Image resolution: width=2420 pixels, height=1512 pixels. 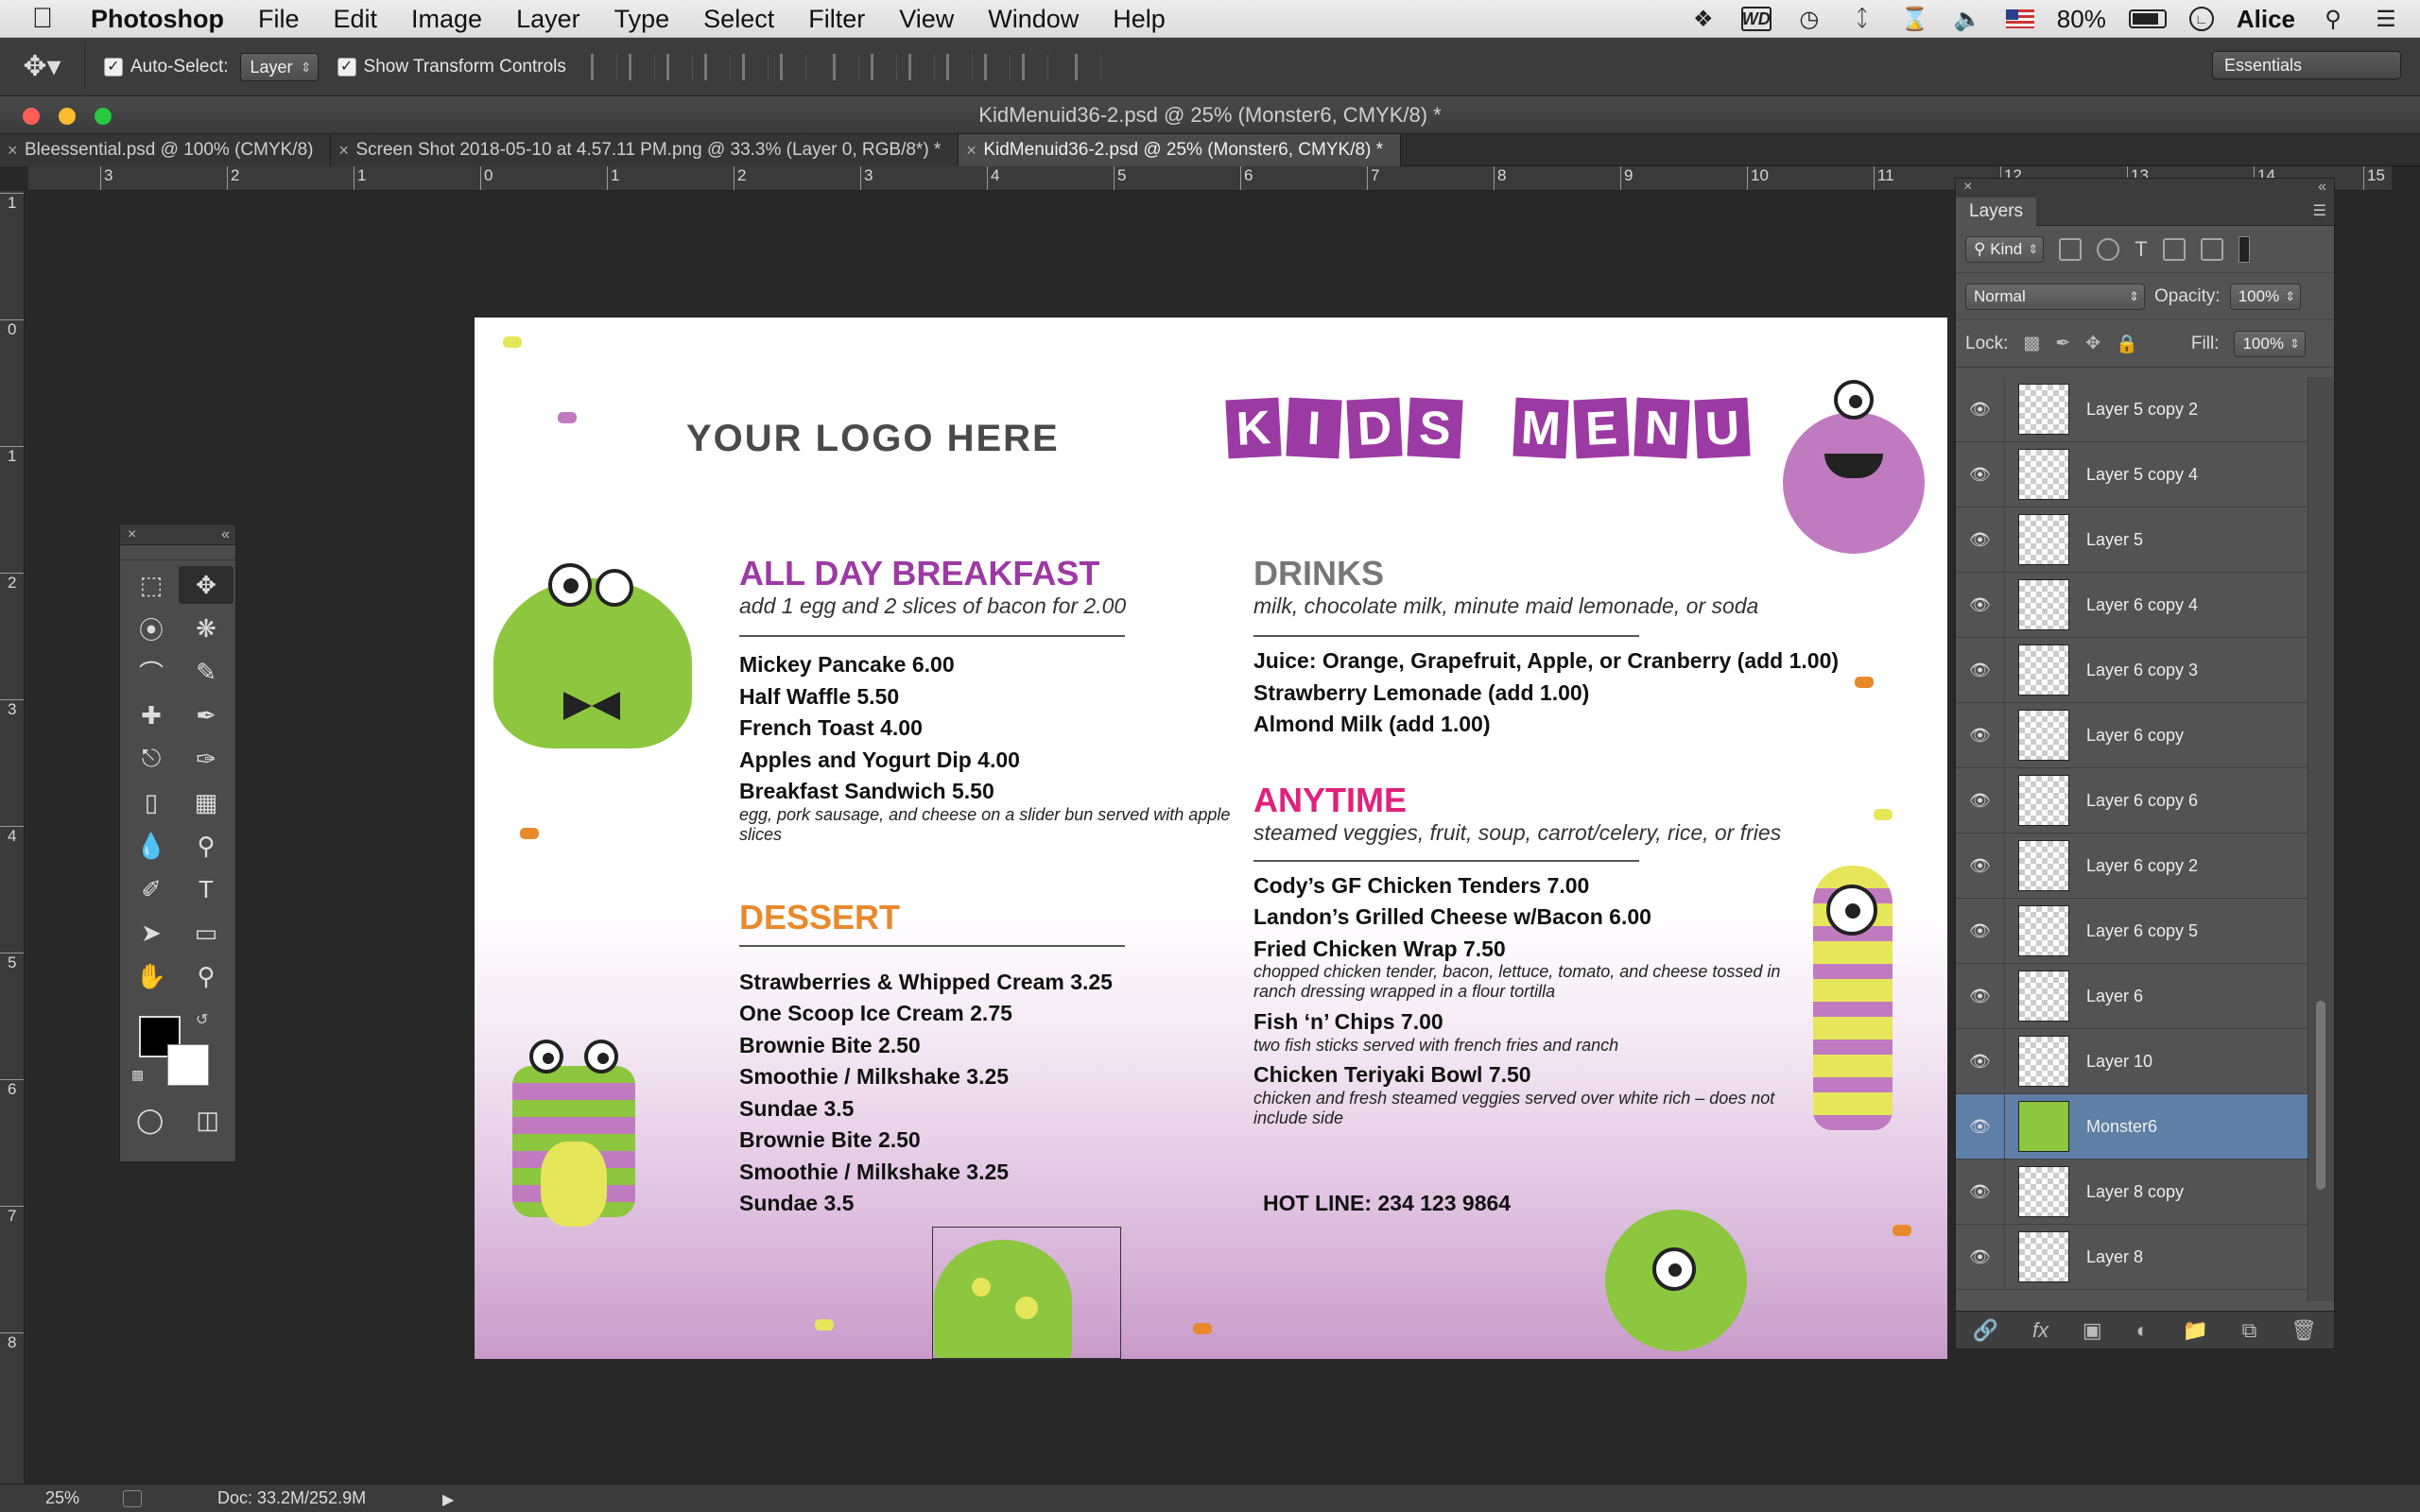 I want to click on tools-panel-header: × «, so click(x=177, y=534).